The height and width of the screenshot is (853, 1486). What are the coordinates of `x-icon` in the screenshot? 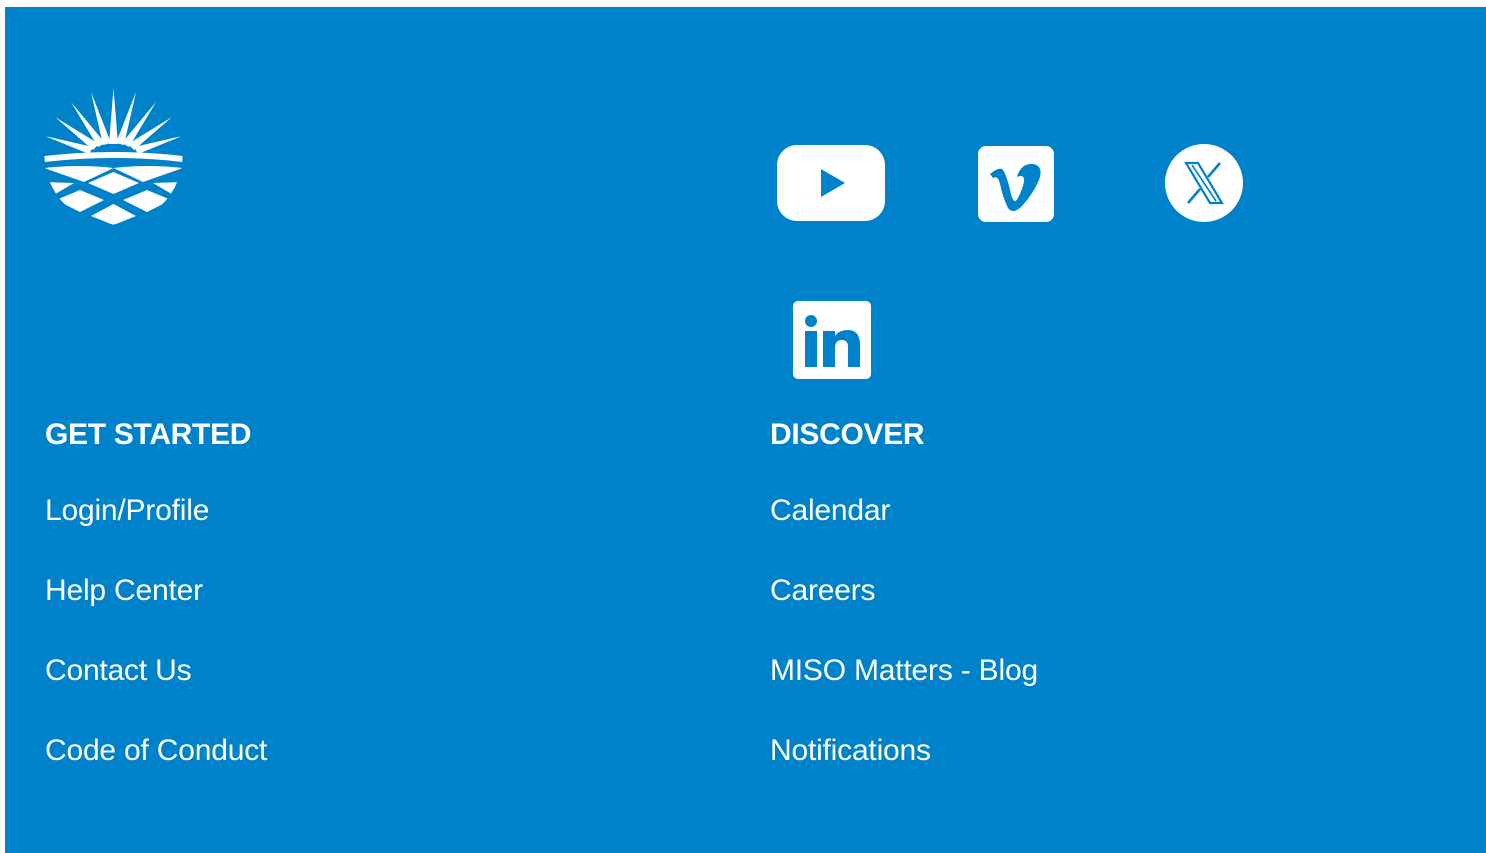 It's located at (1204, 183).